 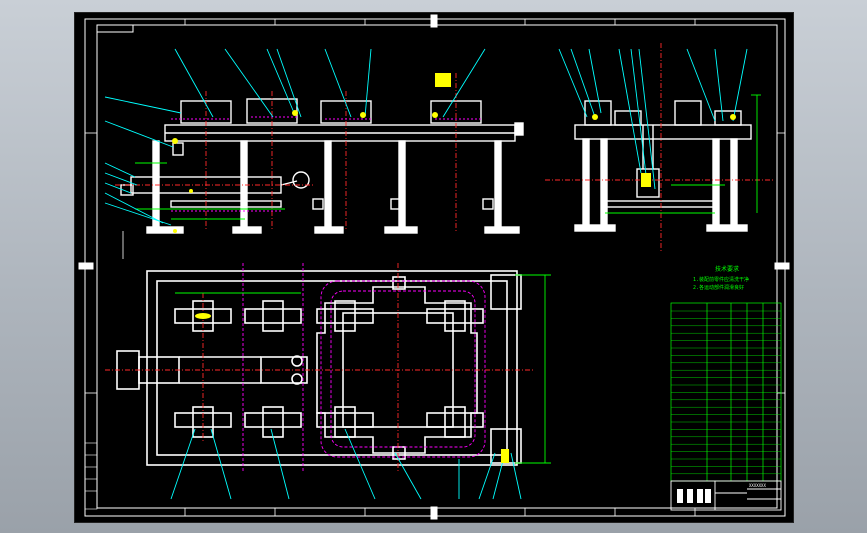 What do you see at coordinates (322, 178) in the screenshot?
I see `front-view` at bounding box center [322, 178].